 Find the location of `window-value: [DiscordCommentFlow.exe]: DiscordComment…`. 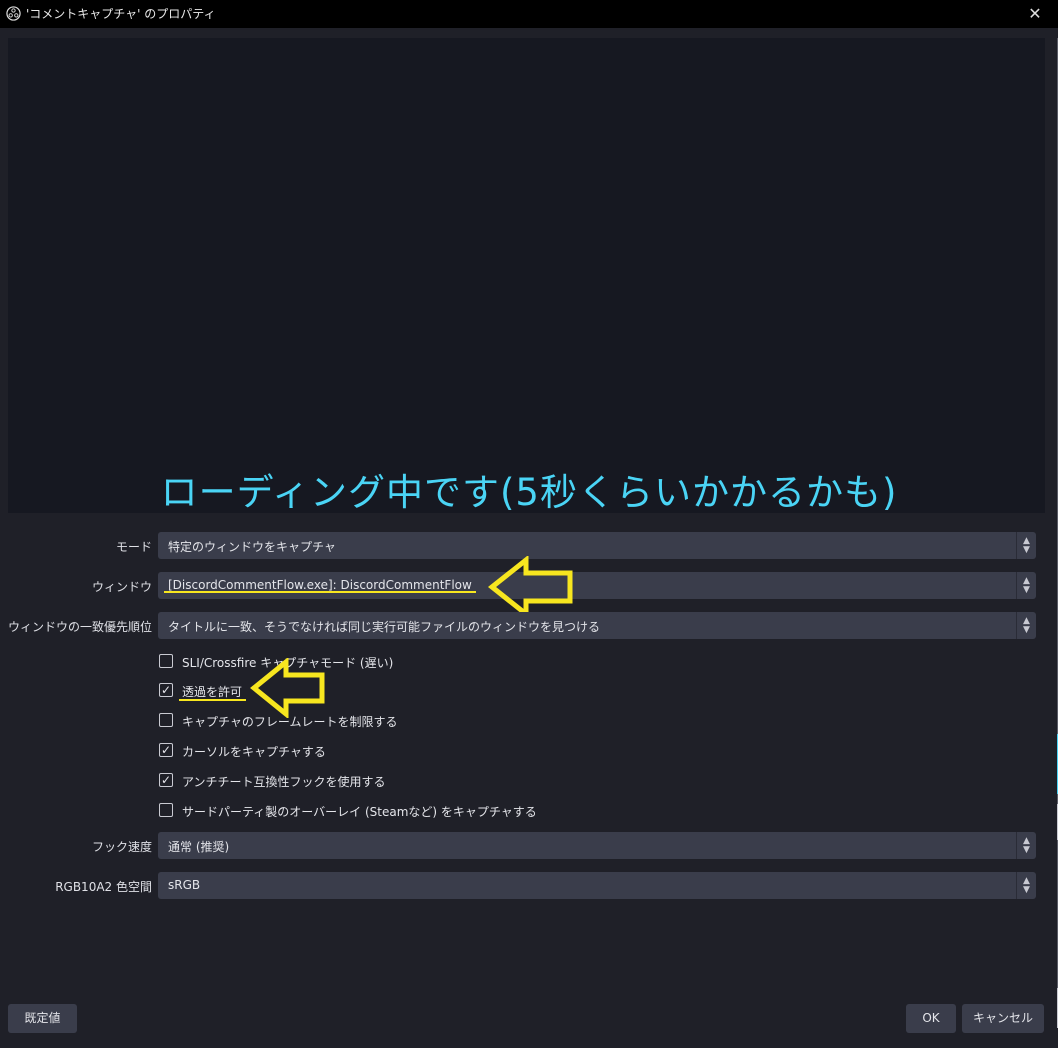

window-value: [DiscordCommentFlow.exe]: DiscordComment… is located at coordinates (320, 585).